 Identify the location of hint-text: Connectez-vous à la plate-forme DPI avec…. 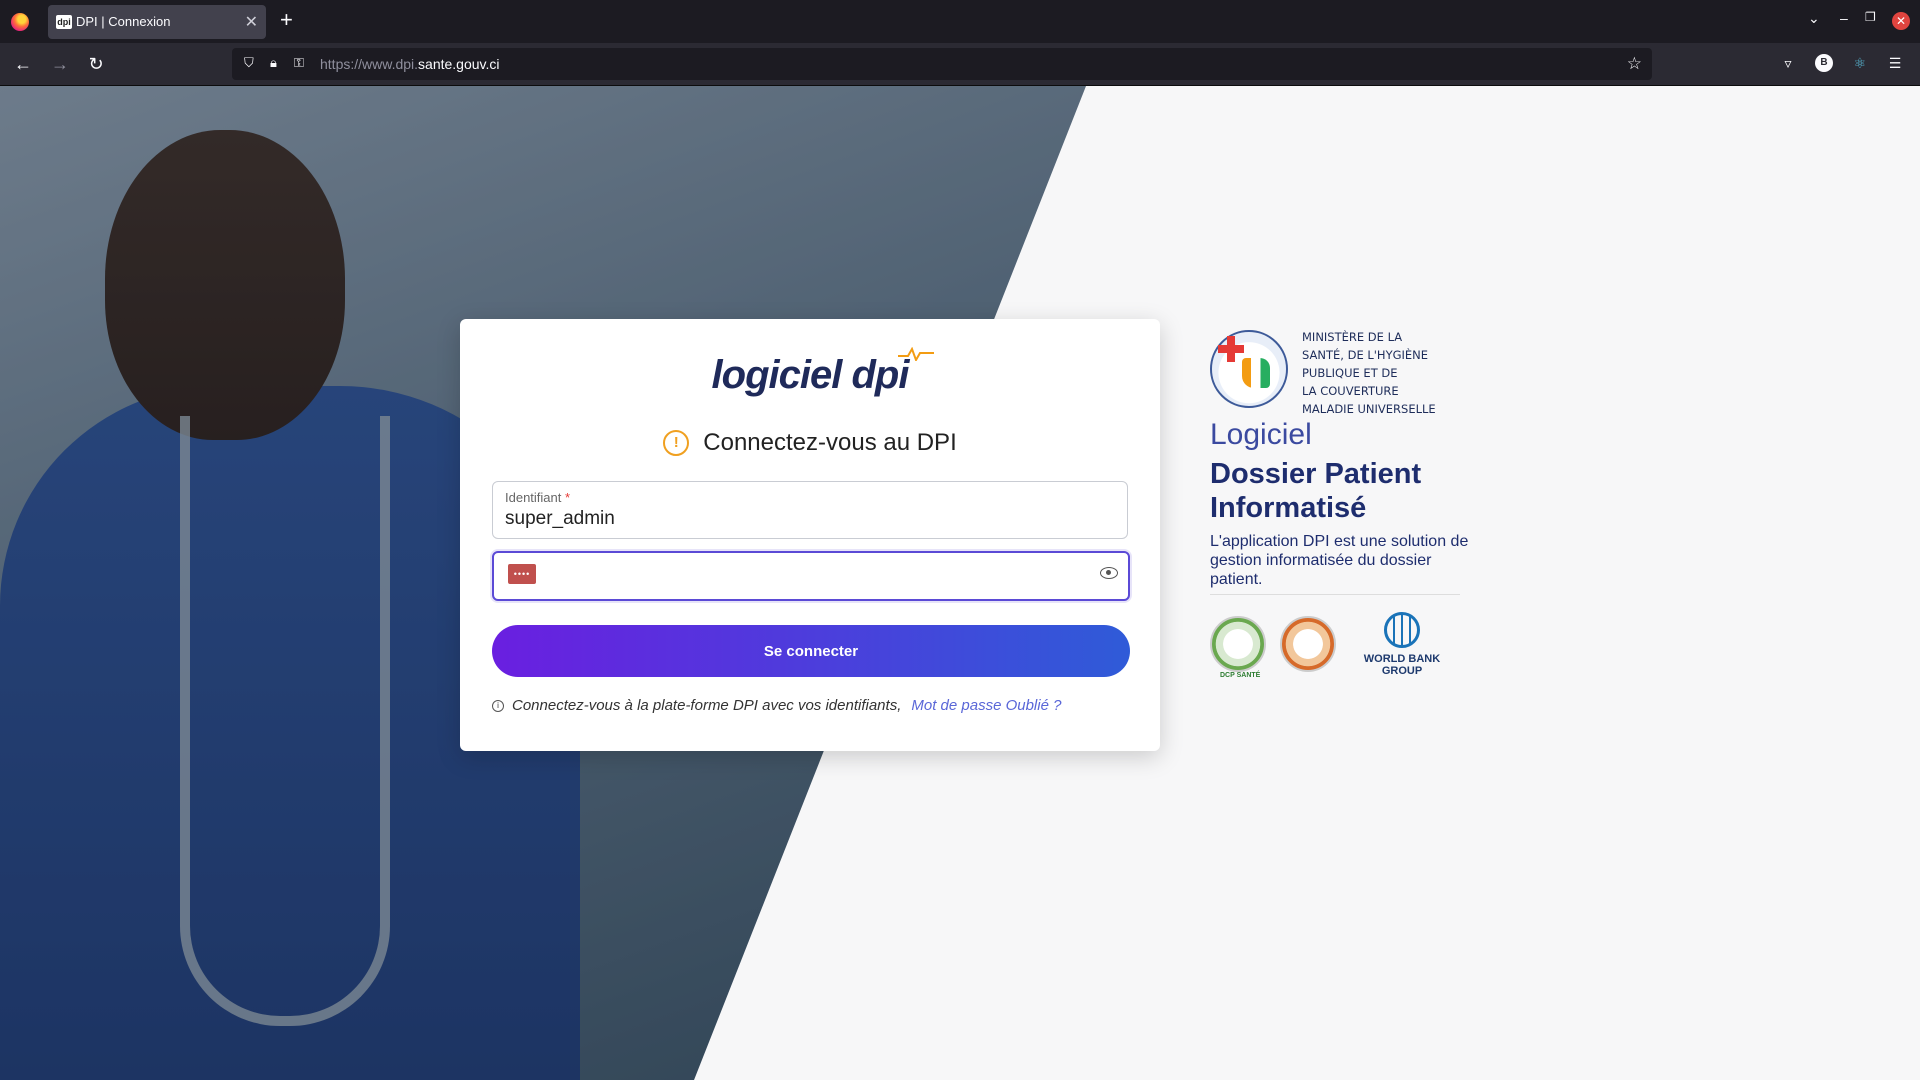
(707, 705).